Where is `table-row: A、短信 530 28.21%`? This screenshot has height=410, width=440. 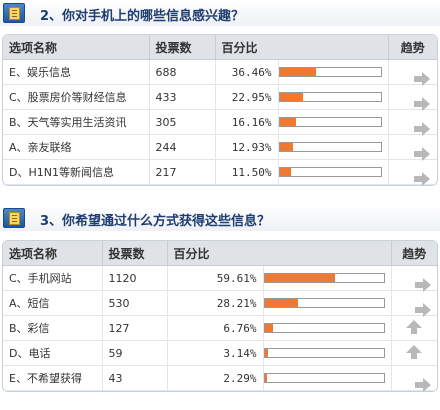 table-row: A、短信 530 28.21% is located at coordinates (220, 303).